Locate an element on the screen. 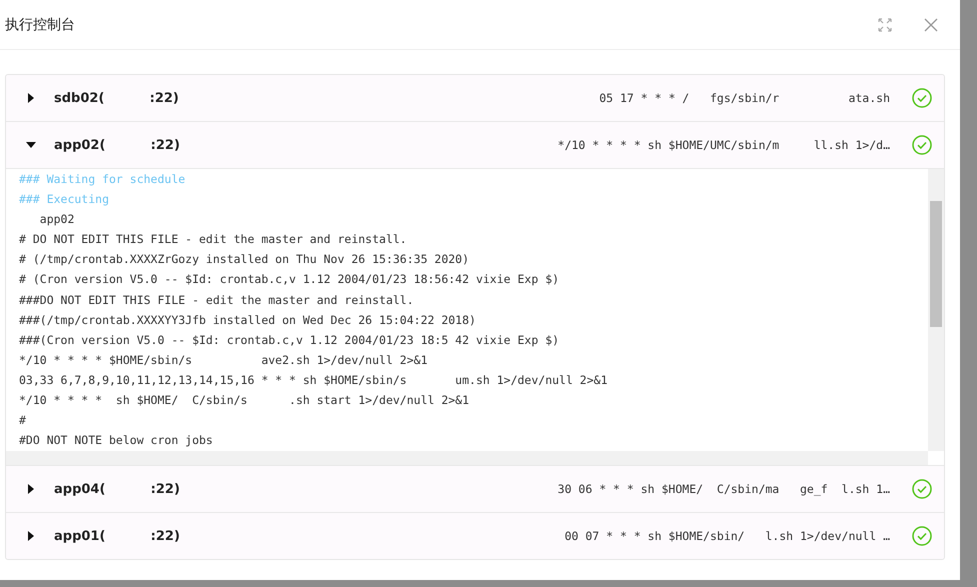 The width and height of the screenshot is (977, 587). log-line: # (Cron version V5.0 -- $Id: crontab.c,v 1.12 2004/01/23 18:56:42 vixie Exp $) is located at coordinates (289, 279).